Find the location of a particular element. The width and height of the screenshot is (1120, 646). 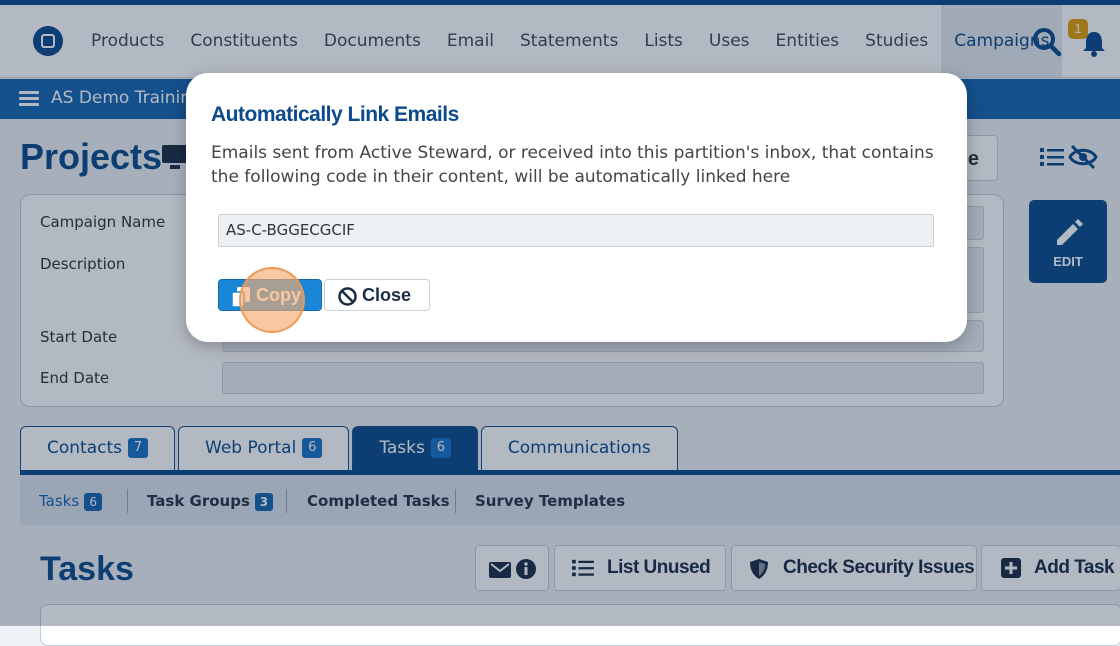

modal-title: Automatically Link Emails is located at coordinates (335, 114).